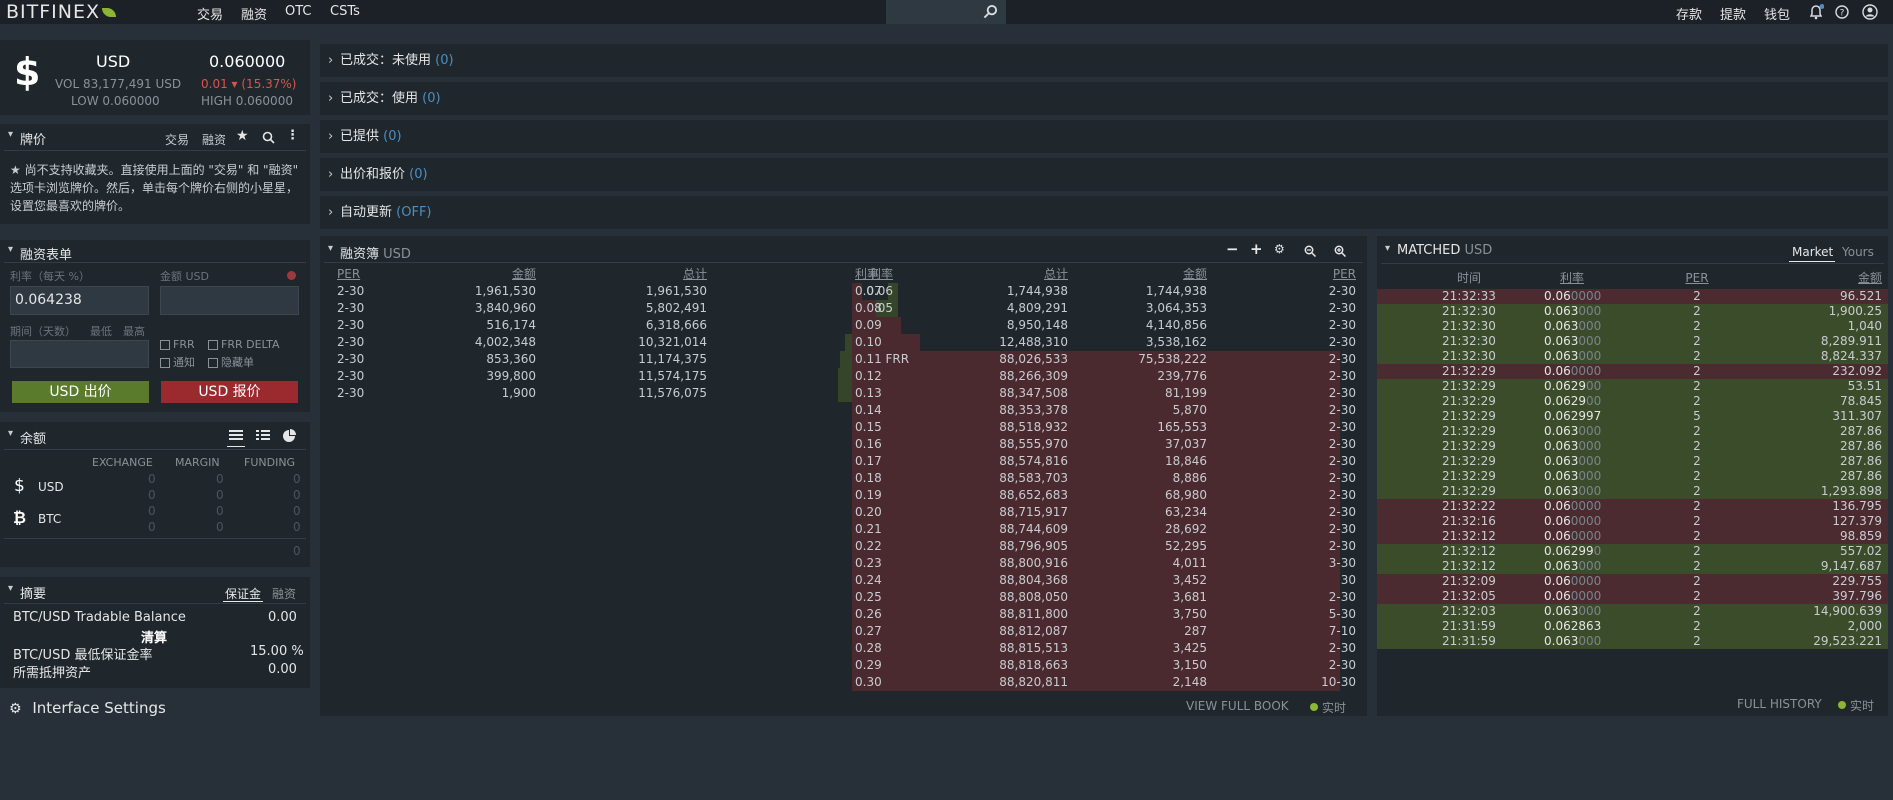 The height and width of the screenshot is (800, 1893). I want to click on collapsible-provided: › 已提供 (0), so click(1104, 136).